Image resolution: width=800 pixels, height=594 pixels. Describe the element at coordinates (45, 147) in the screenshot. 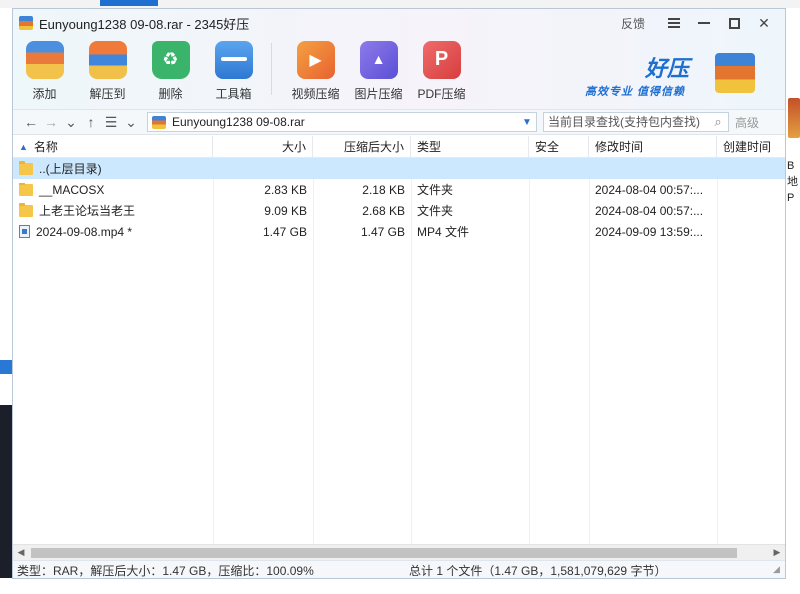

I see `column-name-label: 名称` at that location.